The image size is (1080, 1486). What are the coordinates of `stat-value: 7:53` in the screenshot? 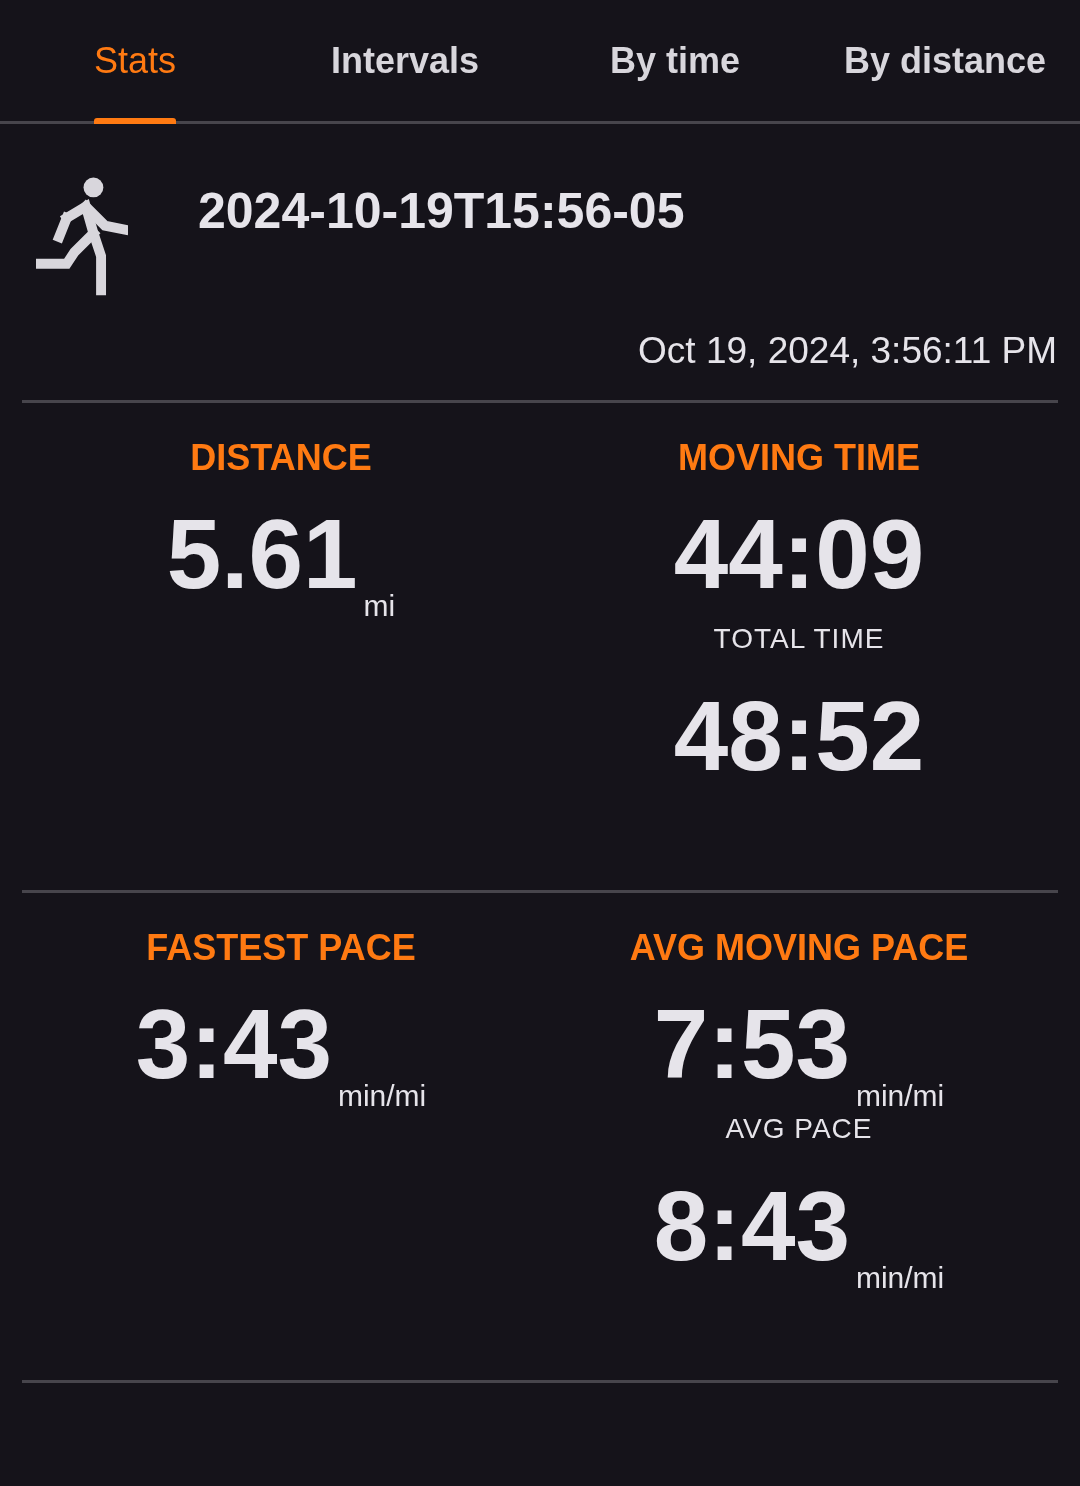 It's located at (751, 1044).